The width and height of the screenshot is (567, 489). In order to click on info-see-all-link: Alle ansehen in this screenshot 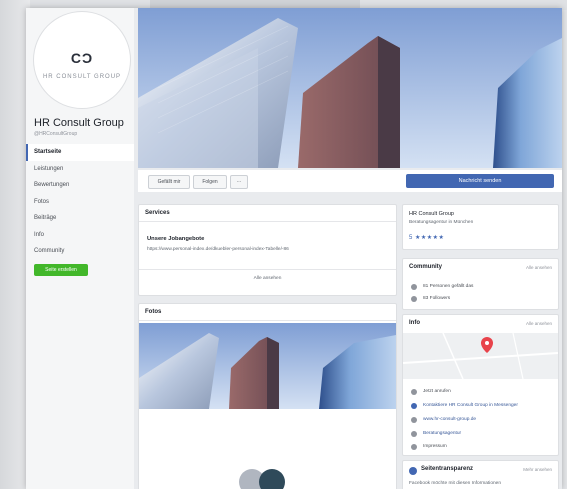, I will do `click(539, 323)`.